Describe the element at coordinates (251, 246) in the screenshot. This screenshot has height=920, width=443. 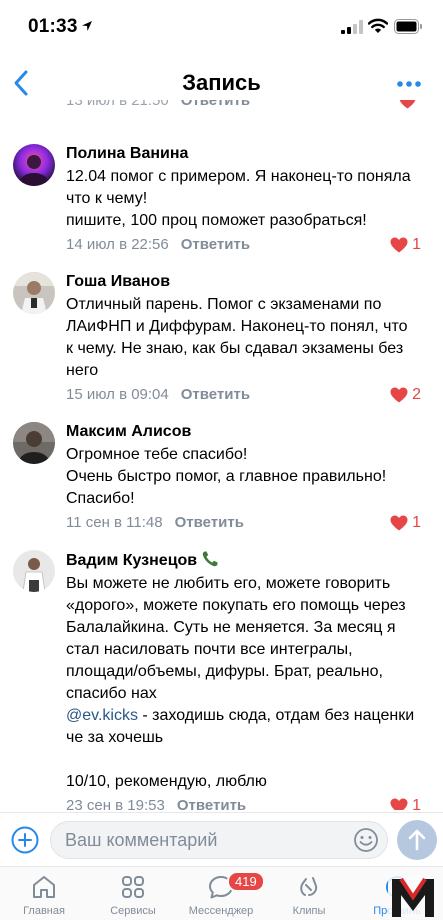
I see `comment-meta: 14 июл в 22:56 Ответить 1` at that location.